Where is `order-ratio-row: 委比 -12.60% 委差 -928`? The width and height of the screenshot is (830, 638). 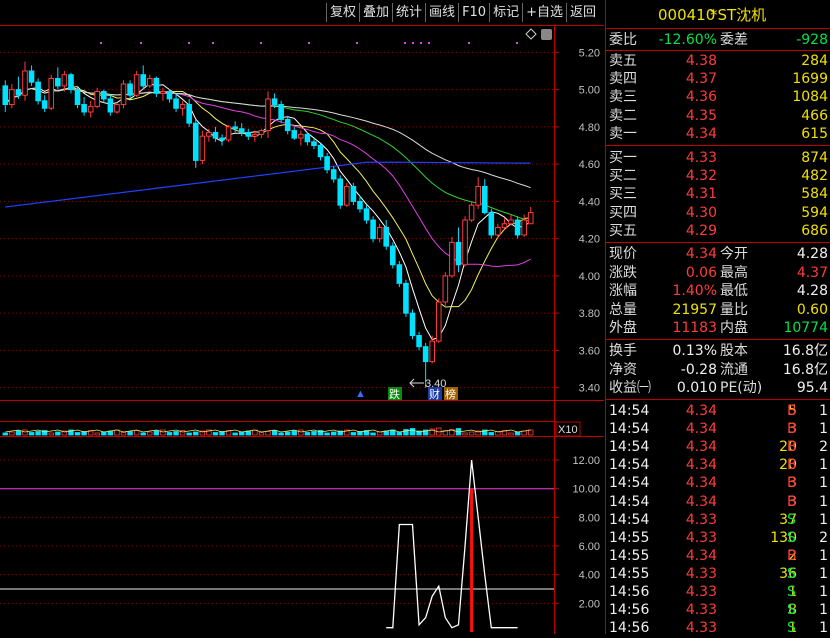 order-ratio-row: 委比 -12.60% 委差 -928 is located at coordinates (718, 40).